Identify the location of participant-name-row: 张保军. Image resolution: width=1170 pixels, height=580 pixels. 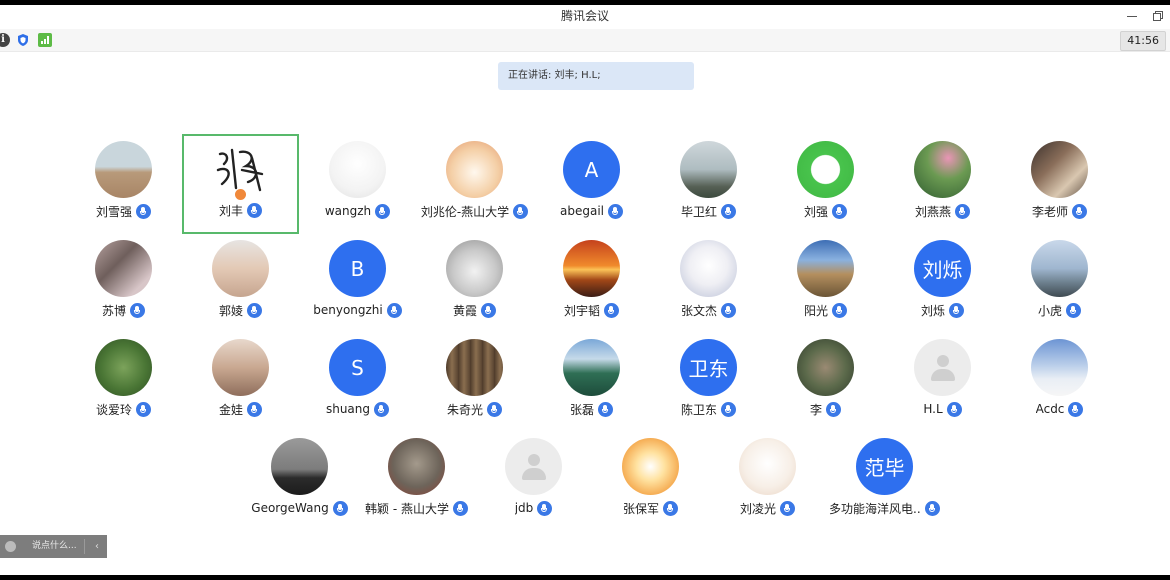
(650, 508).